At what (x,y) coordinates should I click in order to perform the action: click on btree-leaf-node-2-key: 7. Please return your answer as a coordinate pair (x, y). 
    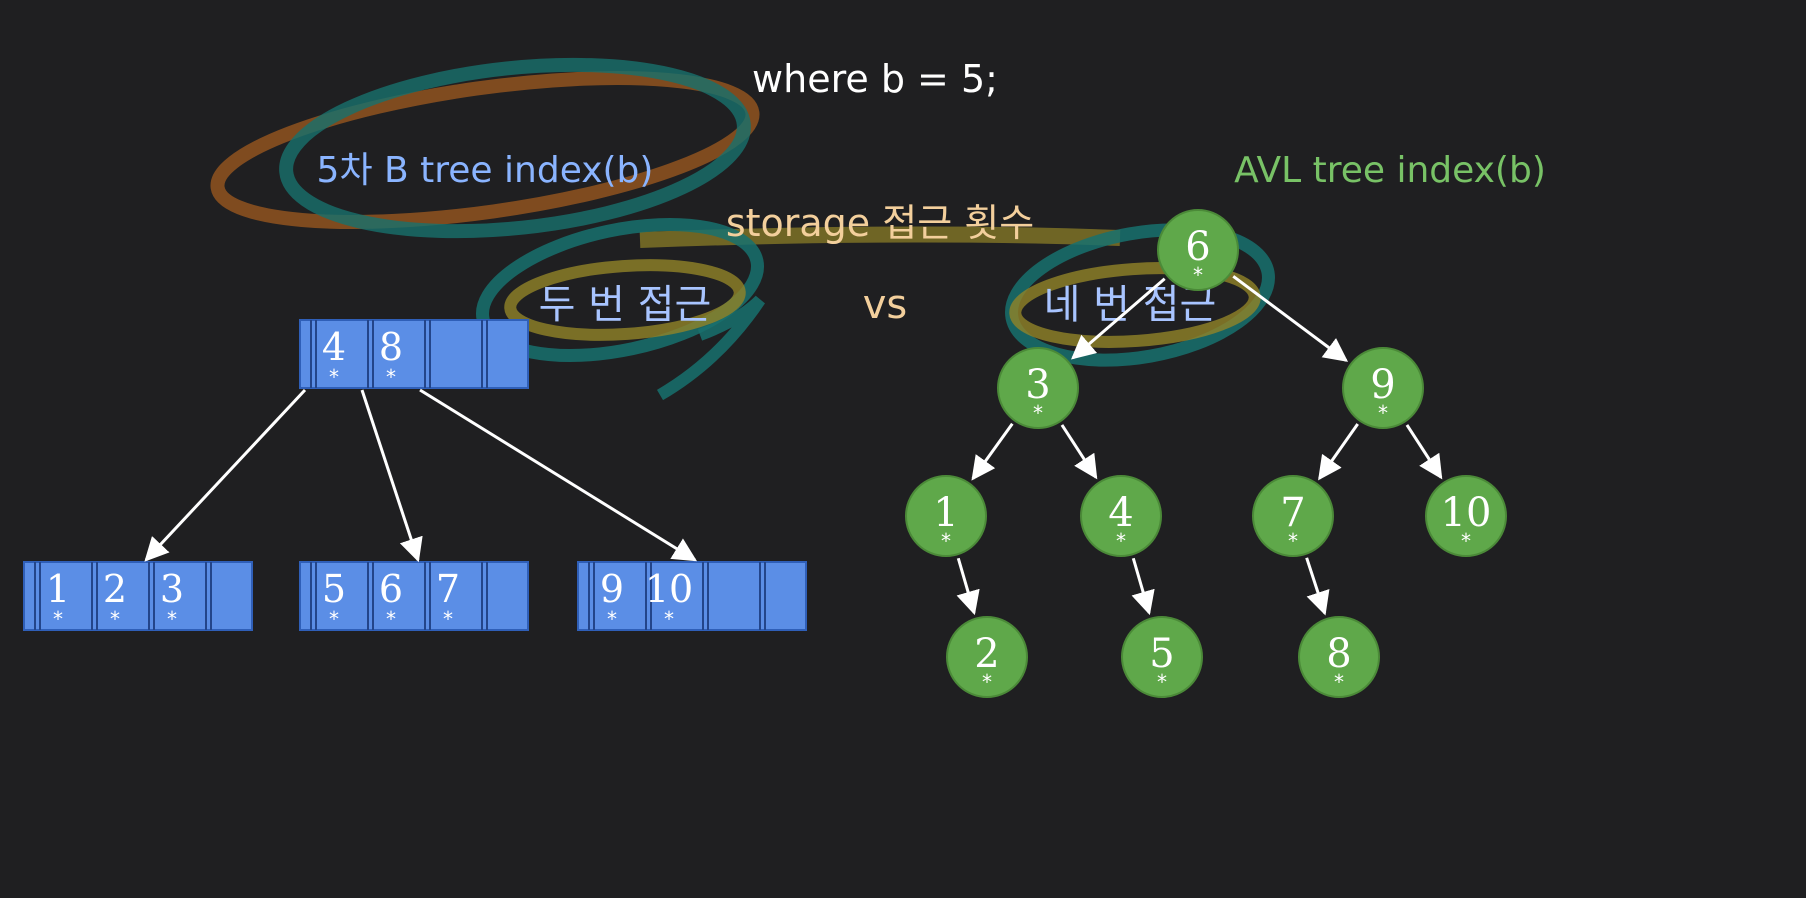
    Looking at the image, I should click on (448, 589).